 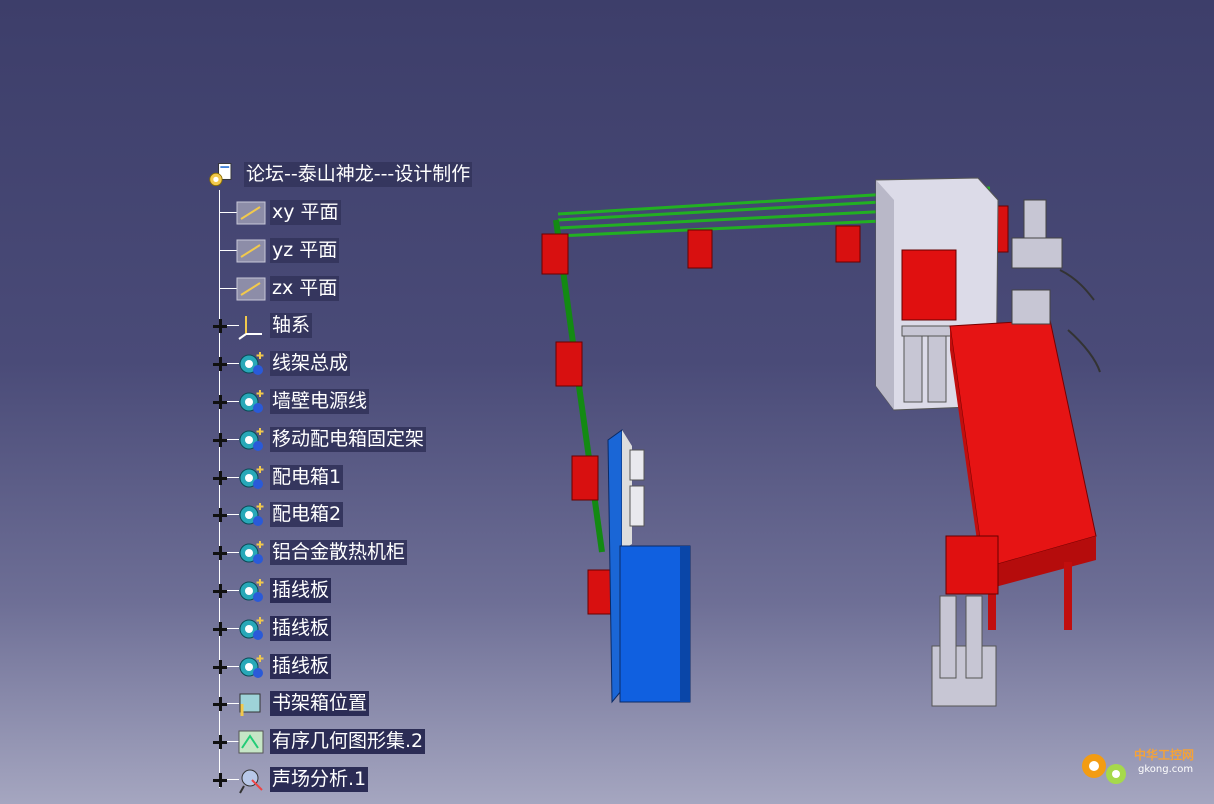 I want to click on position-icon, so click(x=250, y=705).